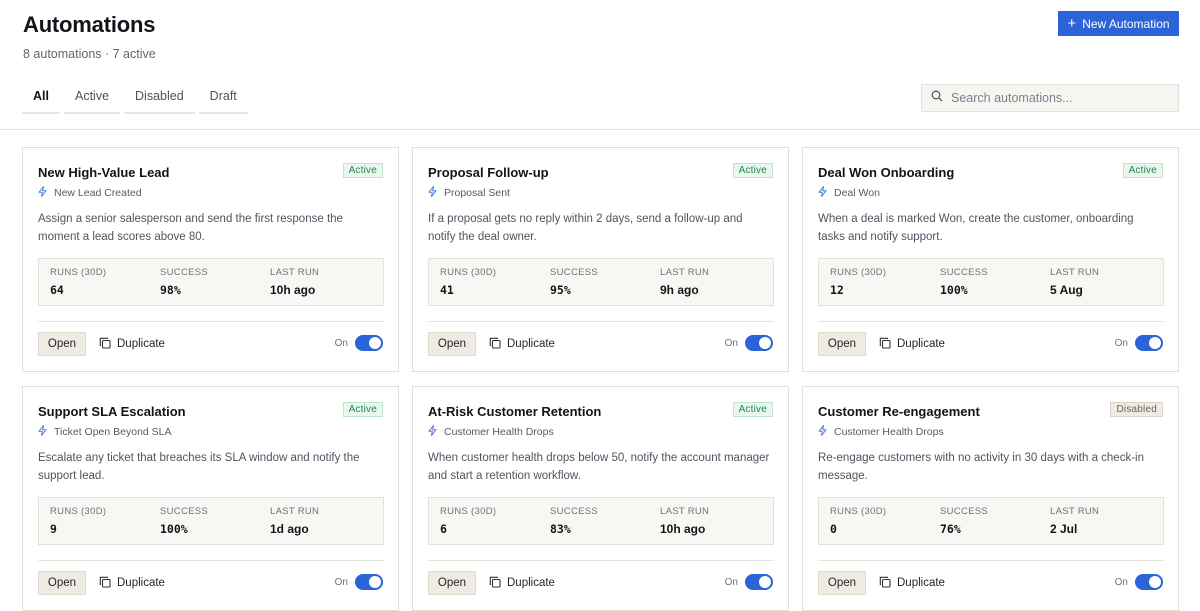  Describe the element at coordinates (1061, 98) in the screenshot. I see `search-input` at that location.